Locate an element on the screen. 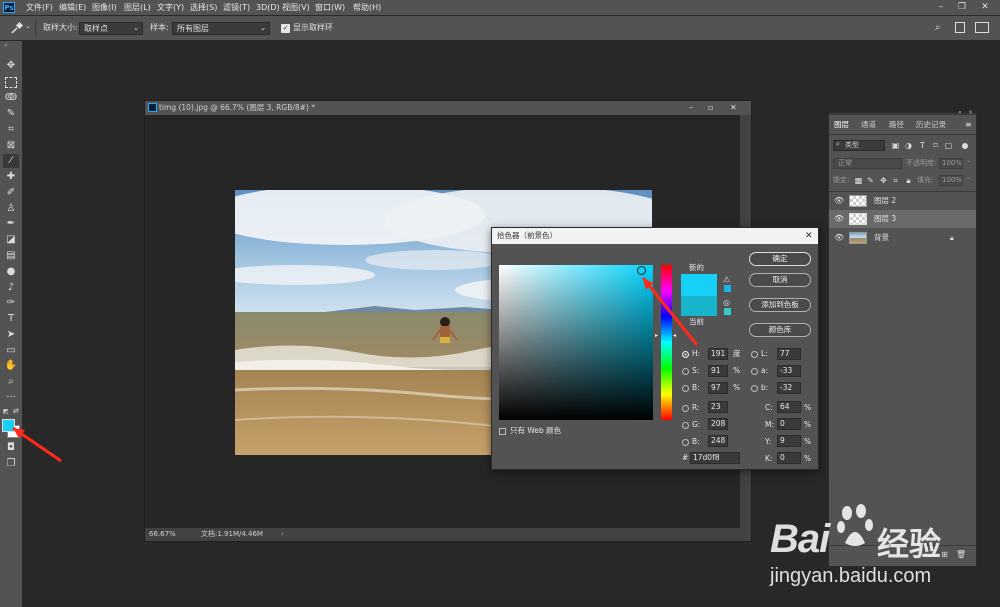  paw-logo-icon is located at coordinates (855, 527).